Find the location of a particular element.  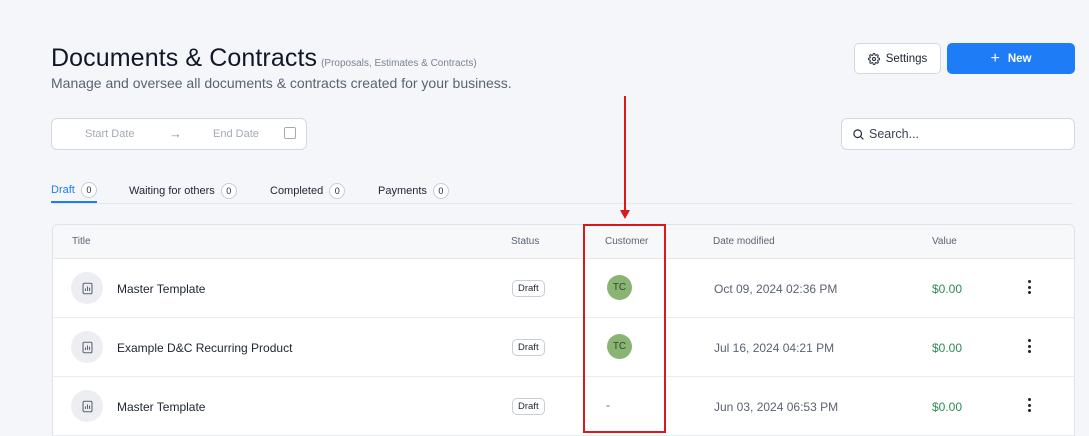

tab-payments: Payments 0 is located at coordinates (413, 190).